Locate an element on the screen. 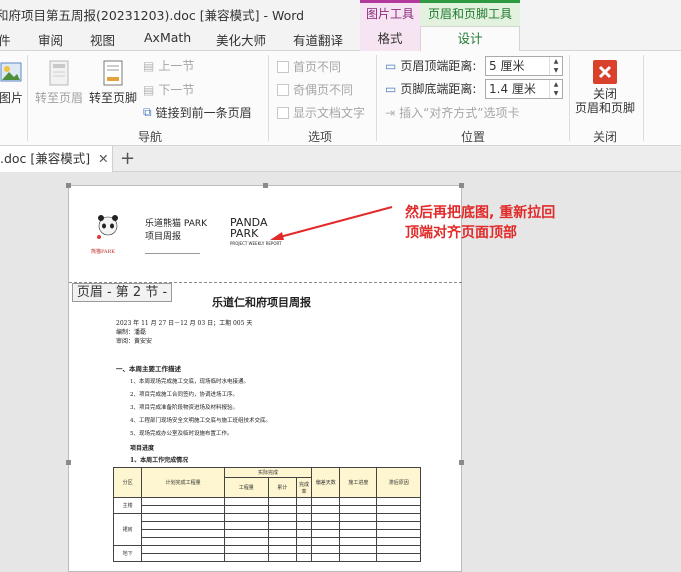 The image size is (681, 572). link-previous-button: ⧉ 链接到前一条页眉 is located at coordinates (197, 112).